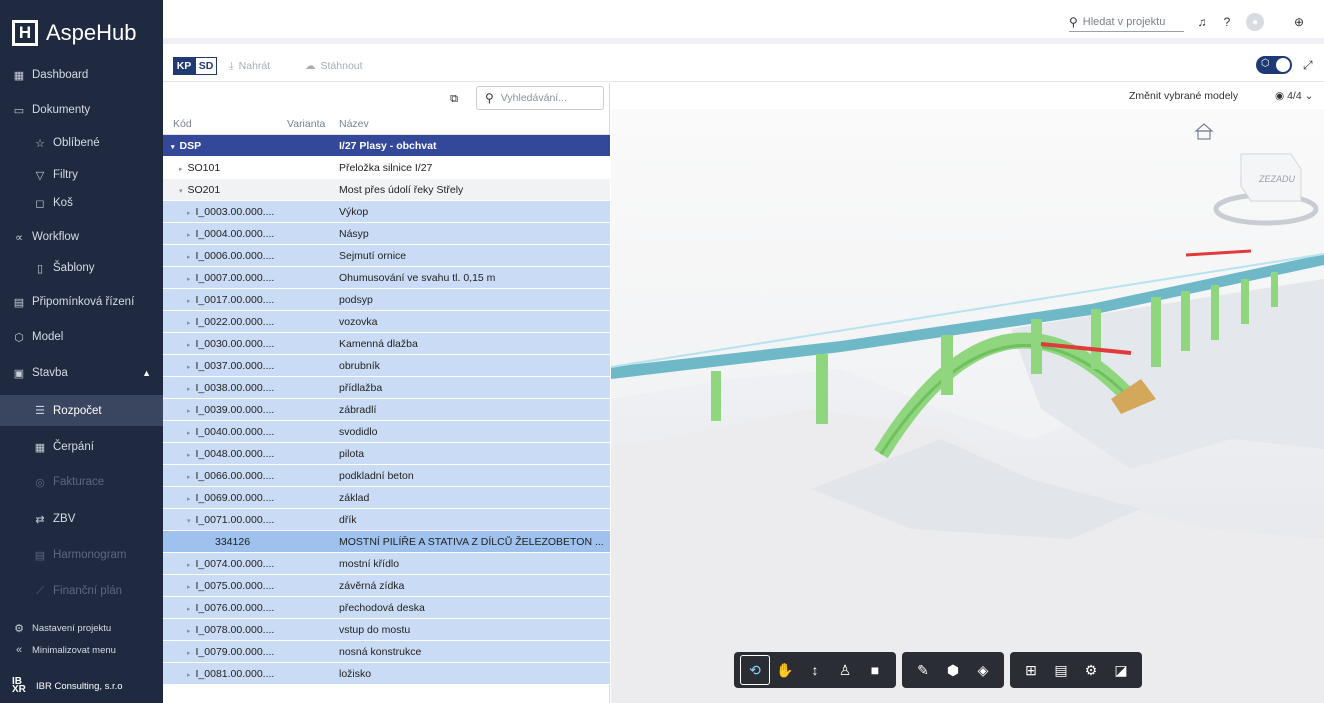  I want to click on company-mark: IB XR, so click(19, 685).